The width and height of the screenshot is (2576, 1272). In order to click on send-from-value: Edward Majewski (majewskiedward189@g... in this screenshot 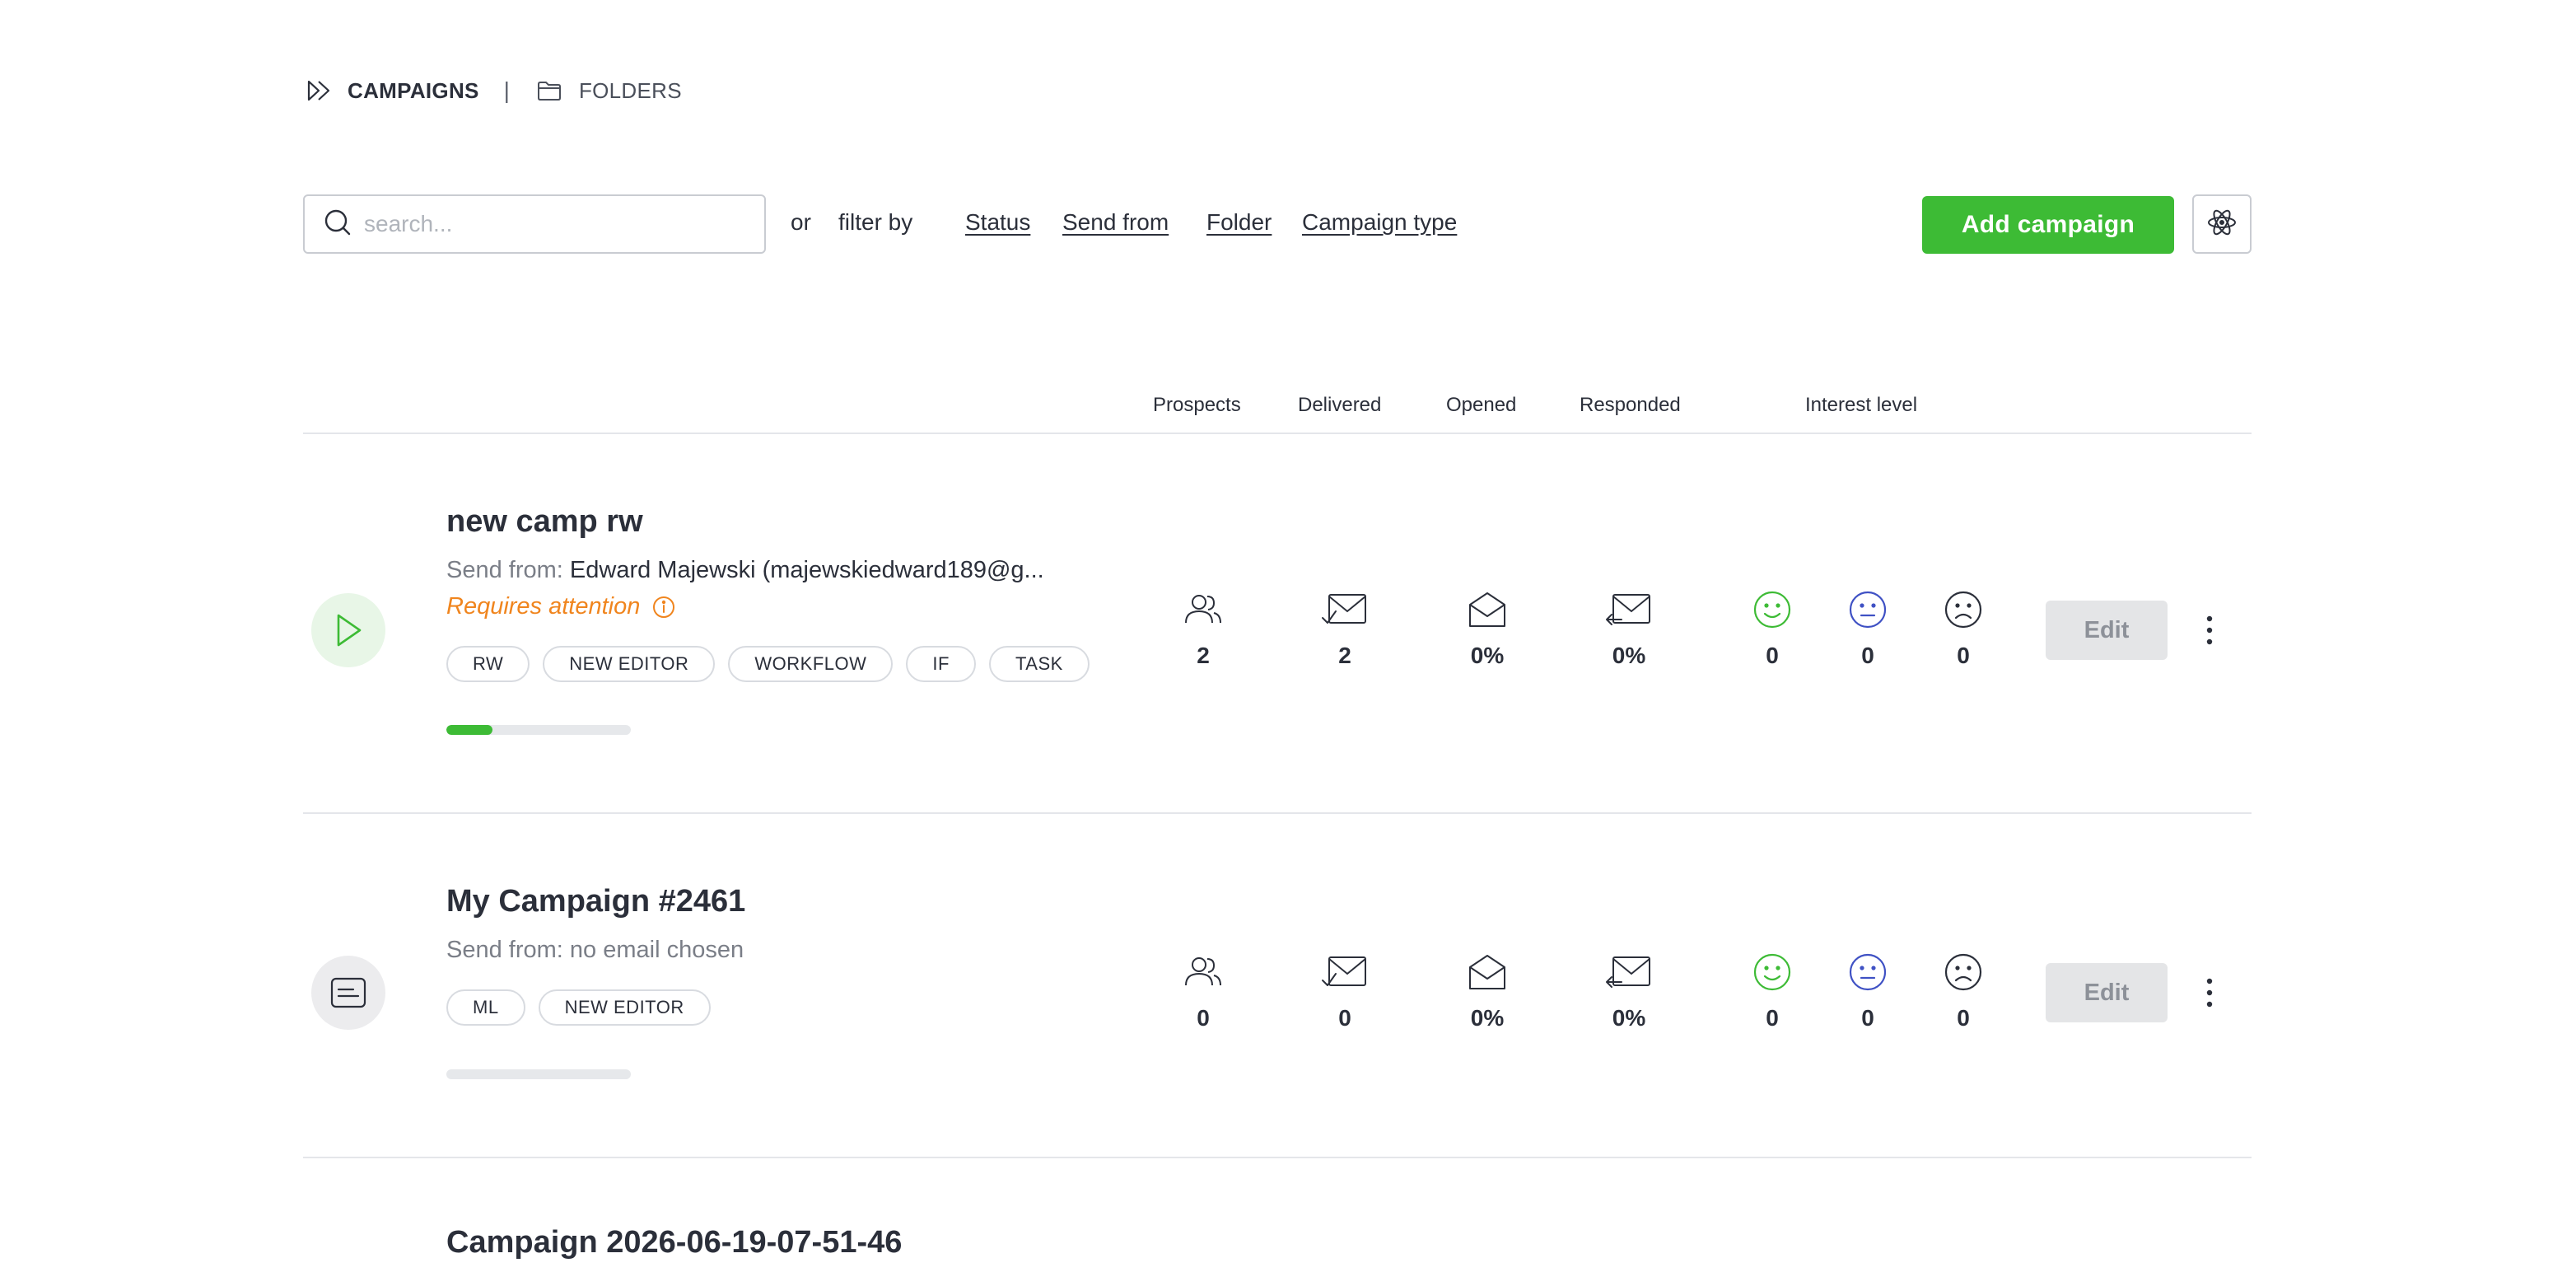, I will do `click(806, 570)`.